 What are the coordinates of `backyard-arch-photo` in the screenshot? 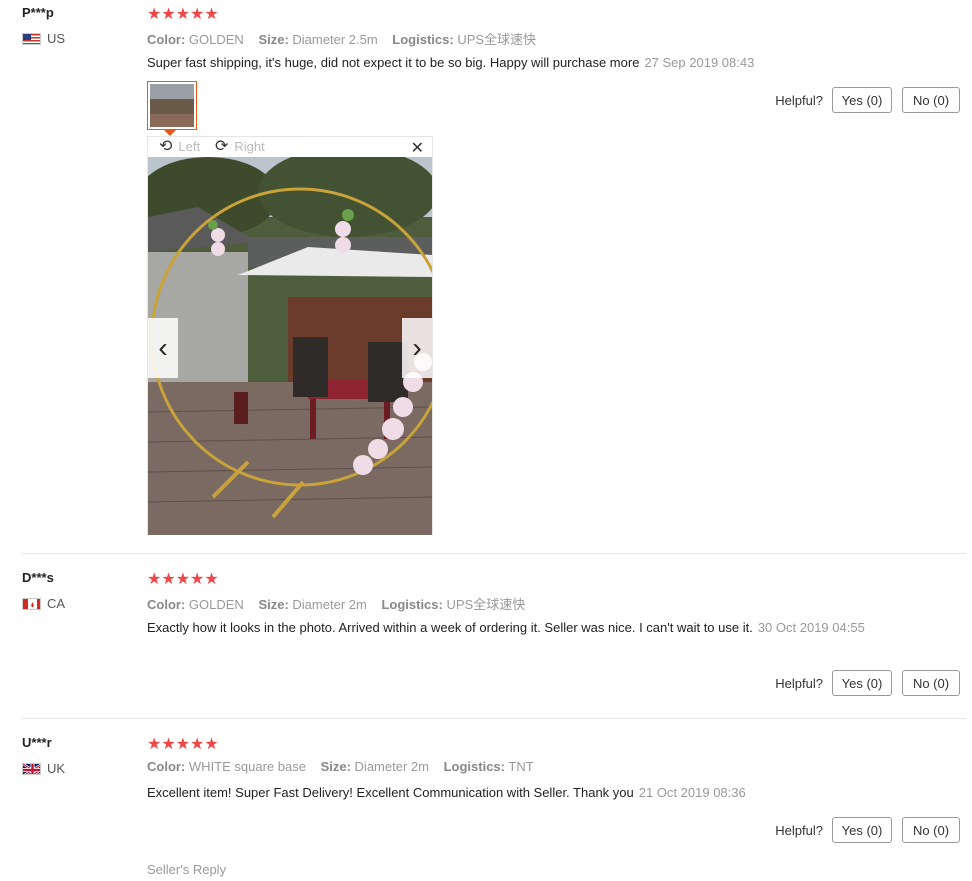 It's located at (290, 346).